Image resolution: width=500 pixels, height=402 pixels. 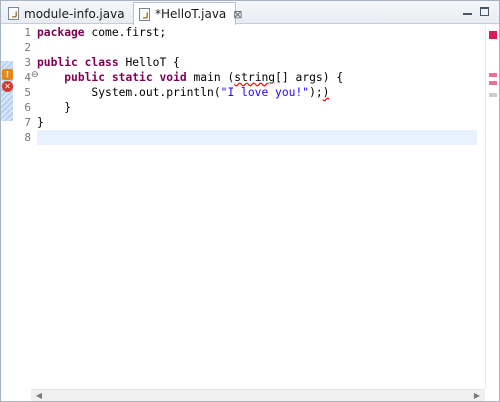 I want to click on line-number: 8, so click(x=27, y=137).